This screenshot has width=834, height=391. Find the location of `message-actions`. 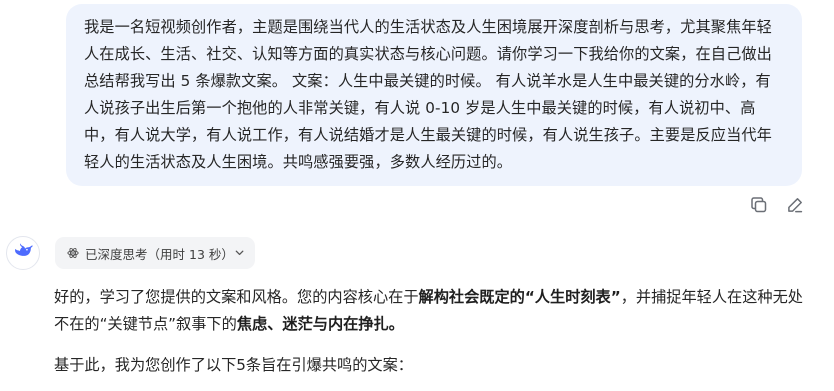

message-actions is located at coordinates (777, 207).